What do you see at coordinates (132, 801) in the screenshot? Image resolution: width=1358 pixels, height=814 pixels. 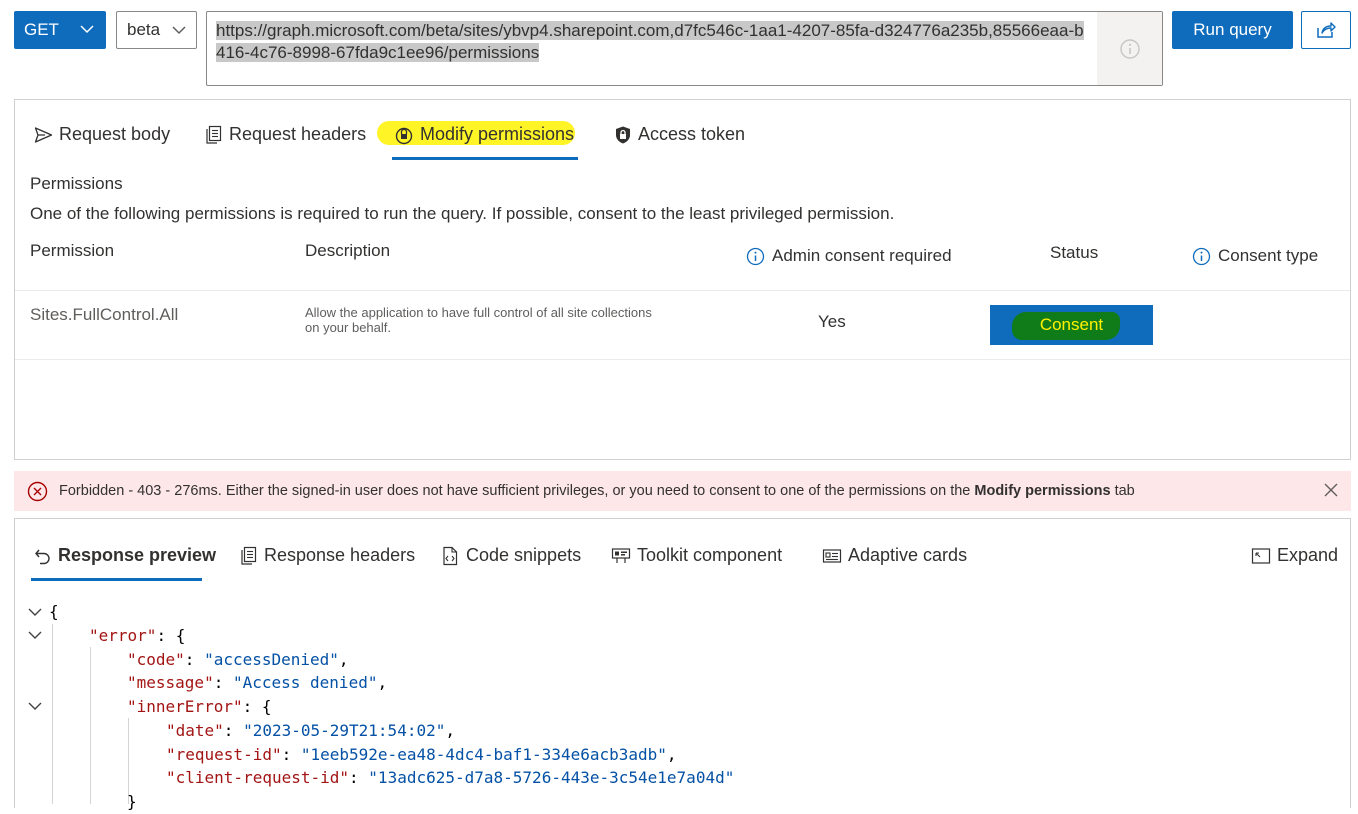 I see `json-line: }` at bounding box center [132, 801].